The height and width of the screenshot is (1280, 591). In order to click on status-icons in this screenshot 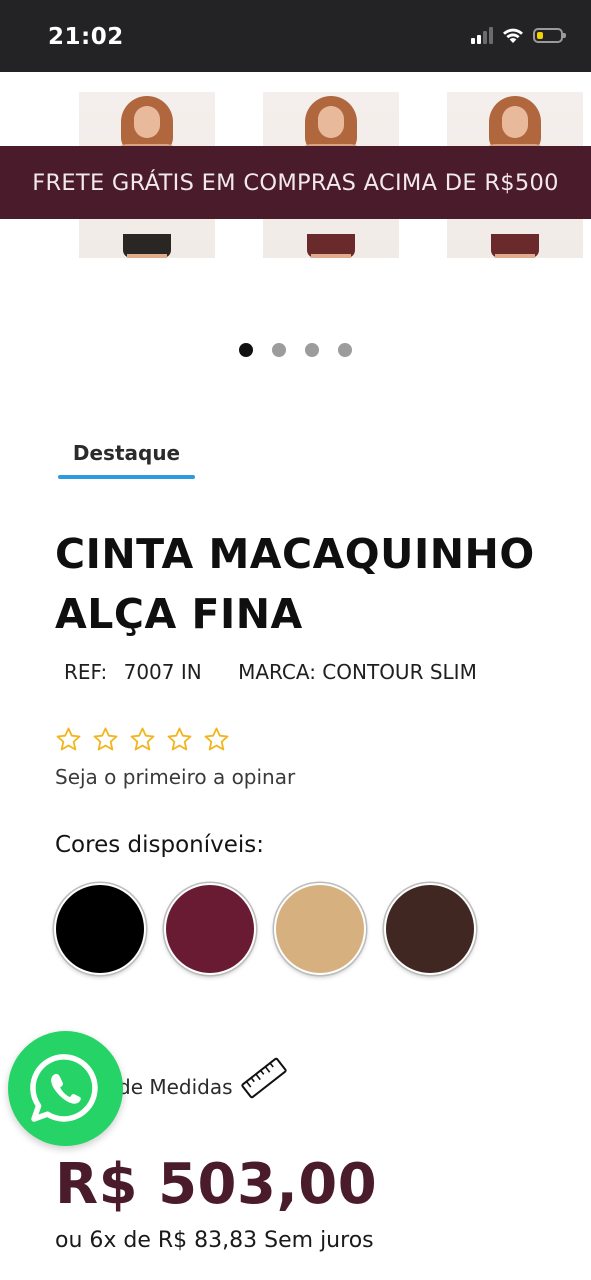, I will do `click(518, 35)`.